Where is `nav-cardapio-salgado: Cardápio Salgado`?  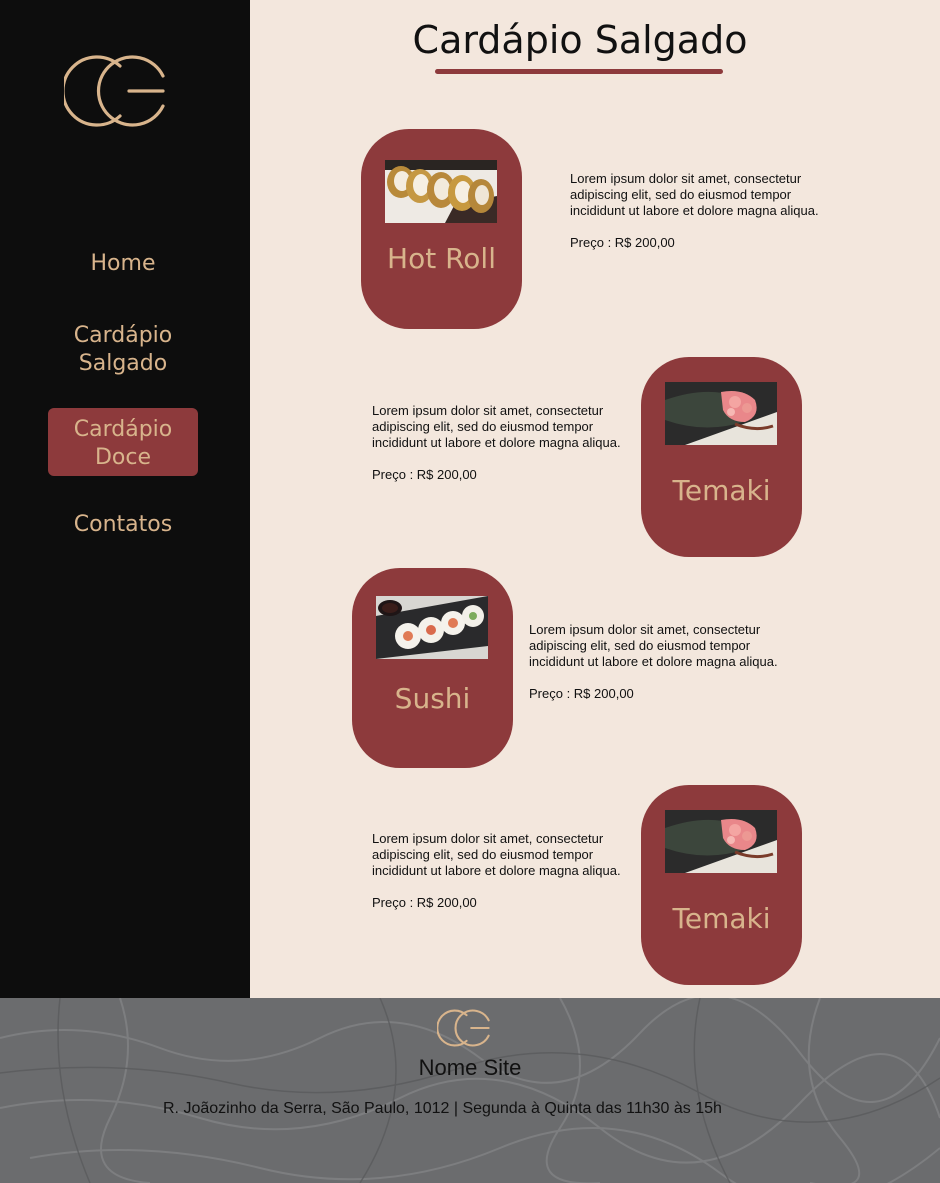
nav-cardapio-salgado: Cardápio Salgado is located at coordinates (123, 350).